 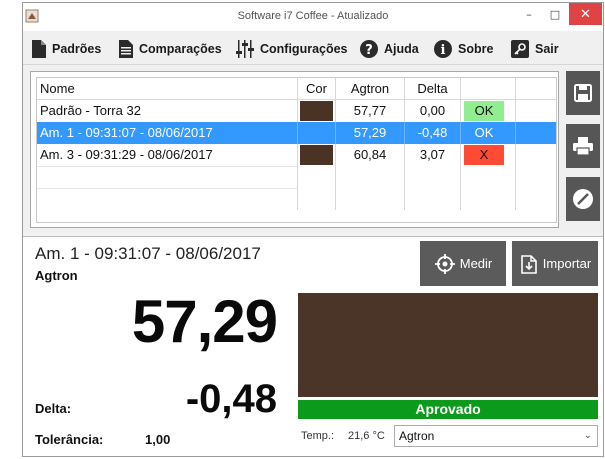 What do you see at coordinates (585, 14) in the screenshot?
I see `close-button: ✕` at bounding box center [585, 14].